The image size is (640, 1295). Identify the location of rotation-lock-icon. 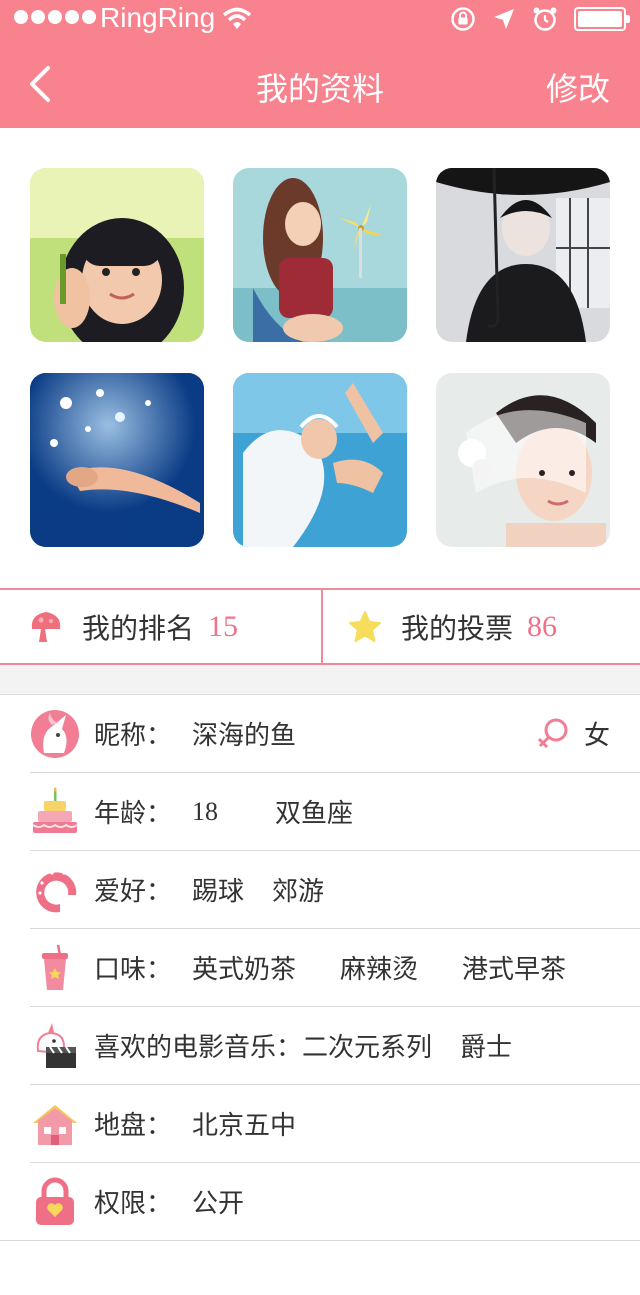
(463, 19).